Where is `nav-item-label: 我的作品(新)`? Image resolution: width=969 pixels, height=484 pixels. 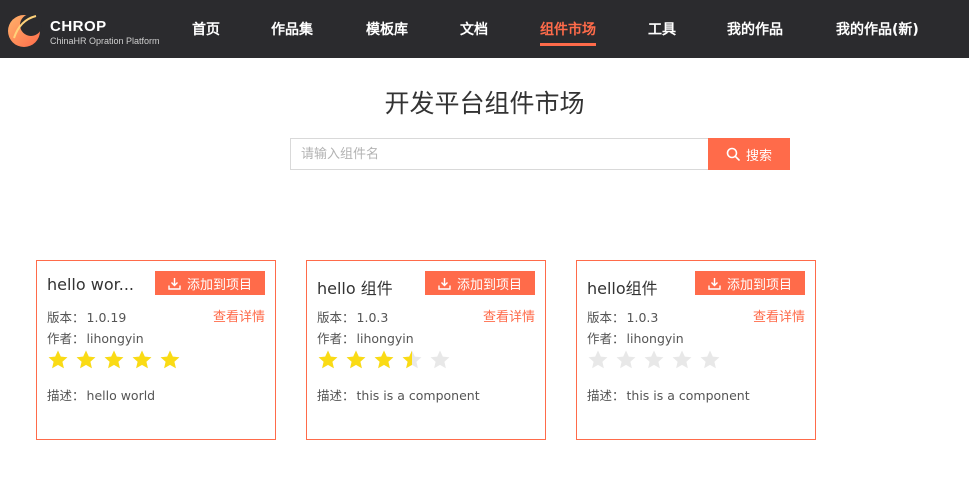 nav-item-label: 我的作品(新) is located at coordinates (877, 30).